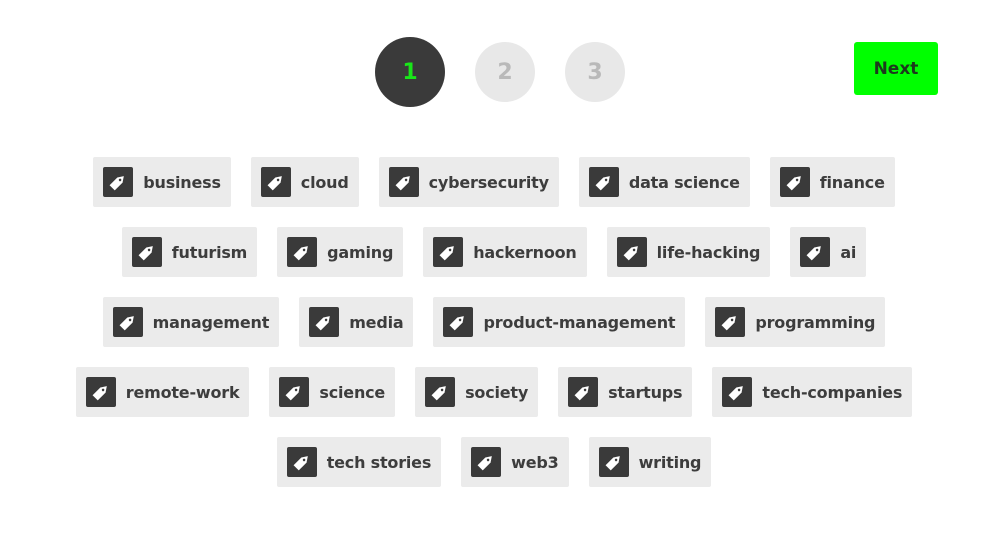 The height and width of the screenshot is (553, 988). Describe the element at coordinates (684, 182) in the screenshot. I see `tag-label: data science` at that location.